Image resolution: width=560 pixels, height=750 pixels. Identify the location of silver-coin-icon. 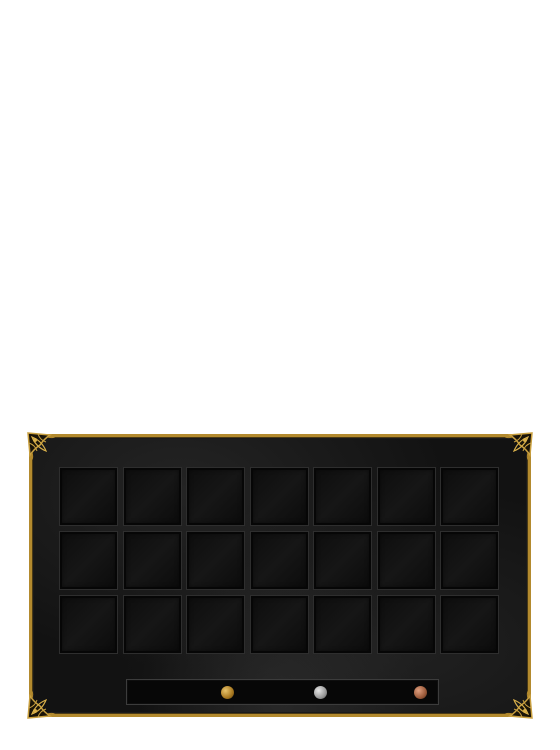
(320, 692).